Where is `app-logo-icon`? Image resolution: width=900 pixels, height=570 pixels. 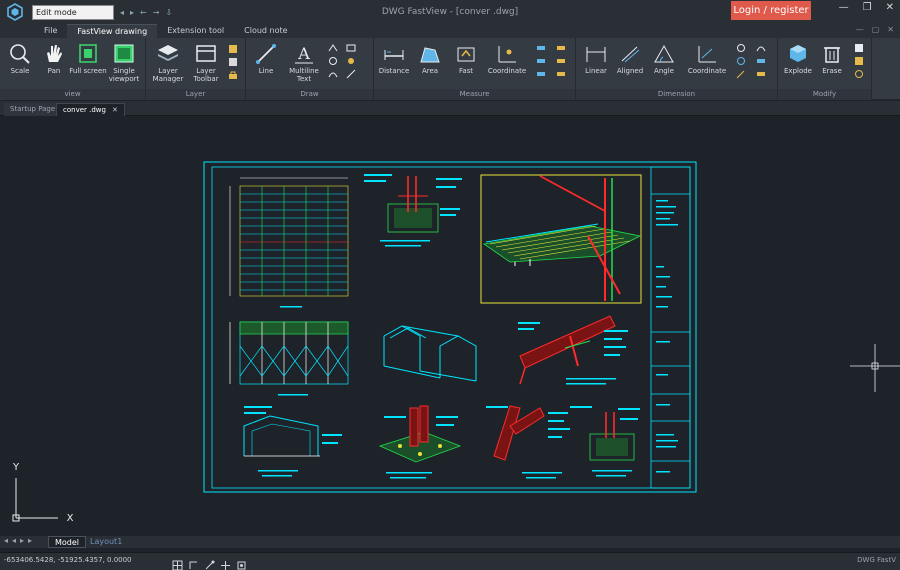 app-logo-icon is located at coordinates (15, 12).